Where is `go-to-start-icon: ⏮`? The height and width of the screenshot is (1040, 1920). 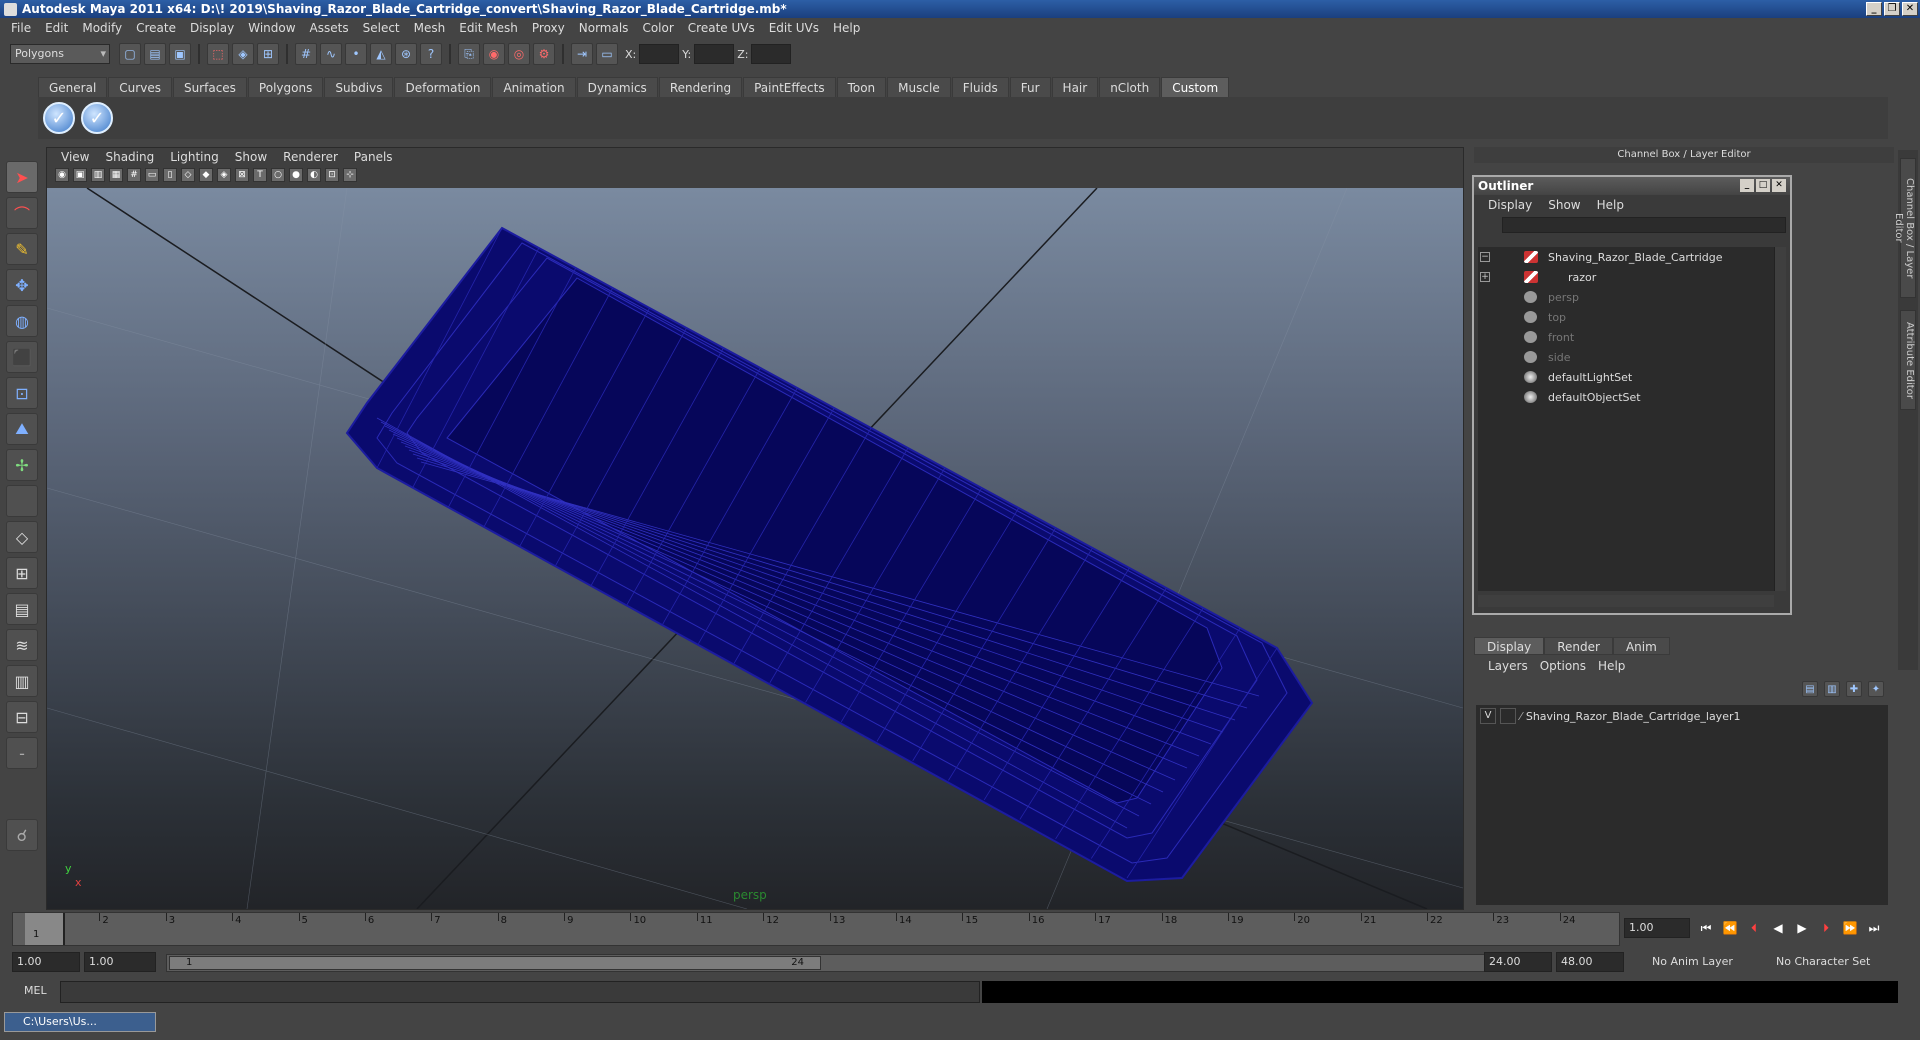 go-to-start-icon: ⏮ is located at coordinates (1706, 928).